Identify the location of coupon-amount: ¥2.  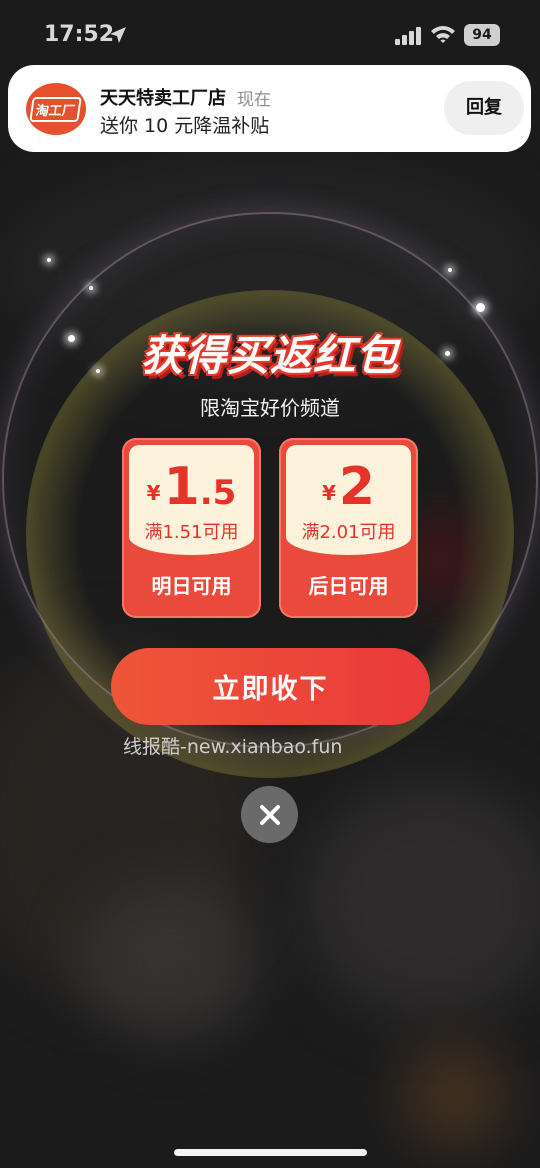
(348, 487).